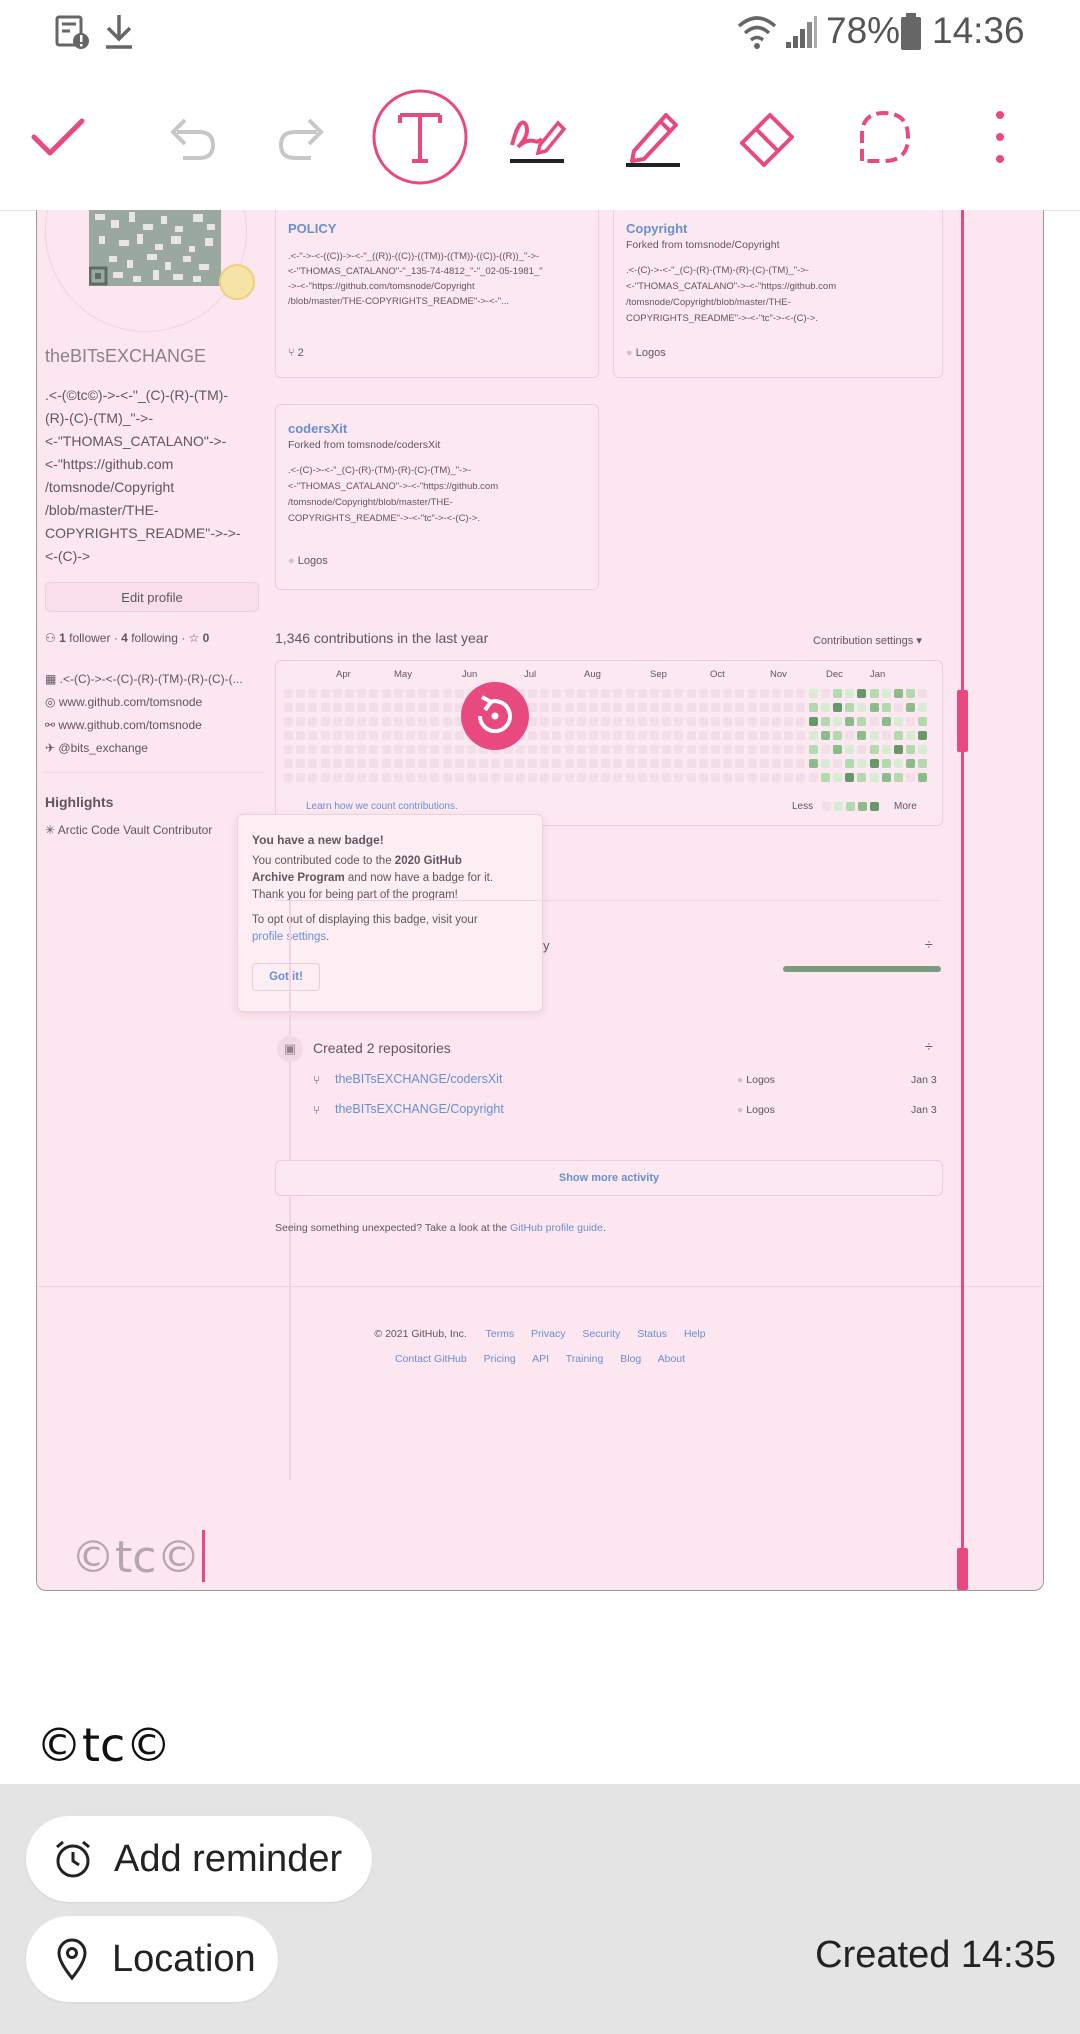 The height and width of the screenshot is (2034, 1080). What do you see at coordinates (138, 1556) in the screenshot?
I see `canvas-note-text: ©tc©` at bounding box center [138, 1556].